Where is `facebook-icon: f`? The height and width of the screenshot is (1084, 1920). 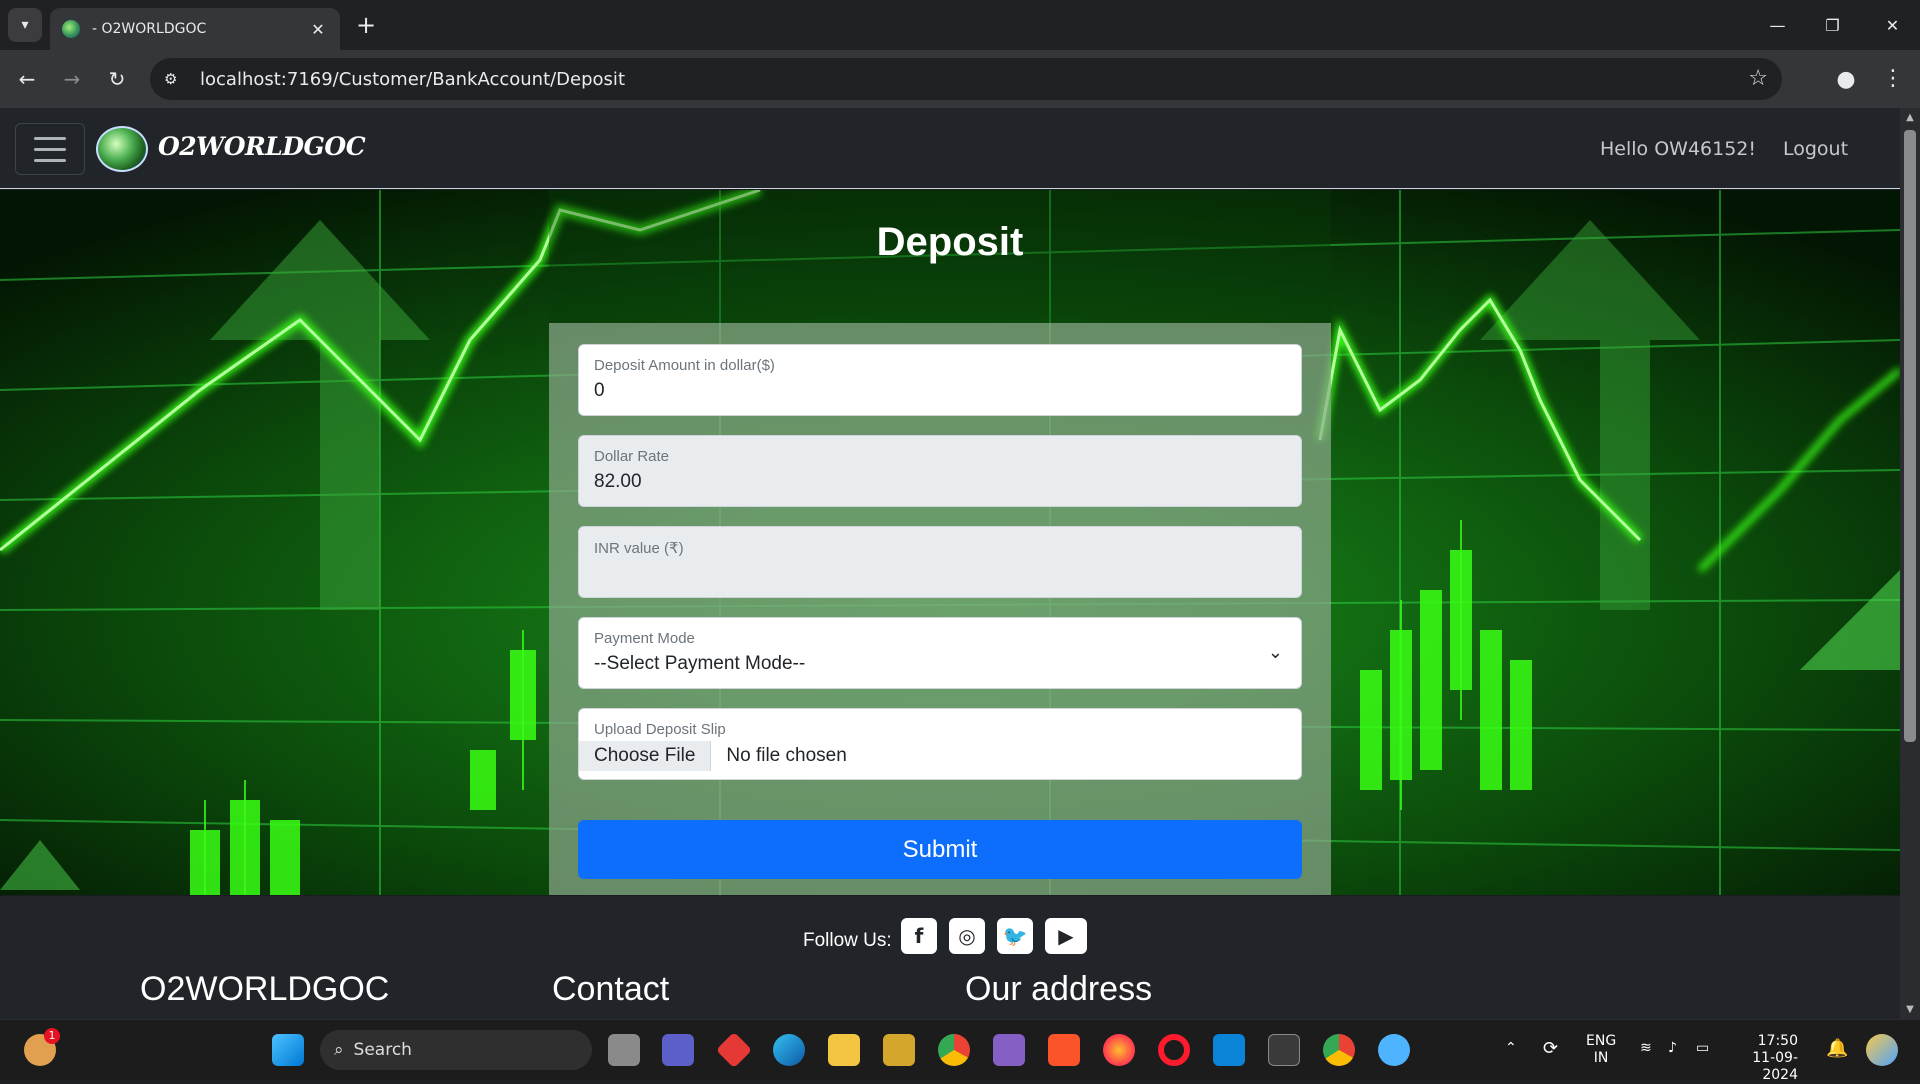 facebook-icon: f is located at coordinates (919, 936).